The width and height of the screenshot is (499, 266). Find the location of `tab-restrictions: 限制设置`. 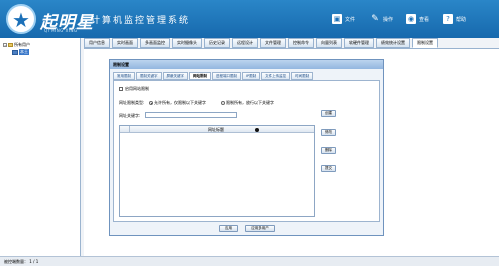

tab-restrictions: 限制设置 is located at coordinates (425, 43).